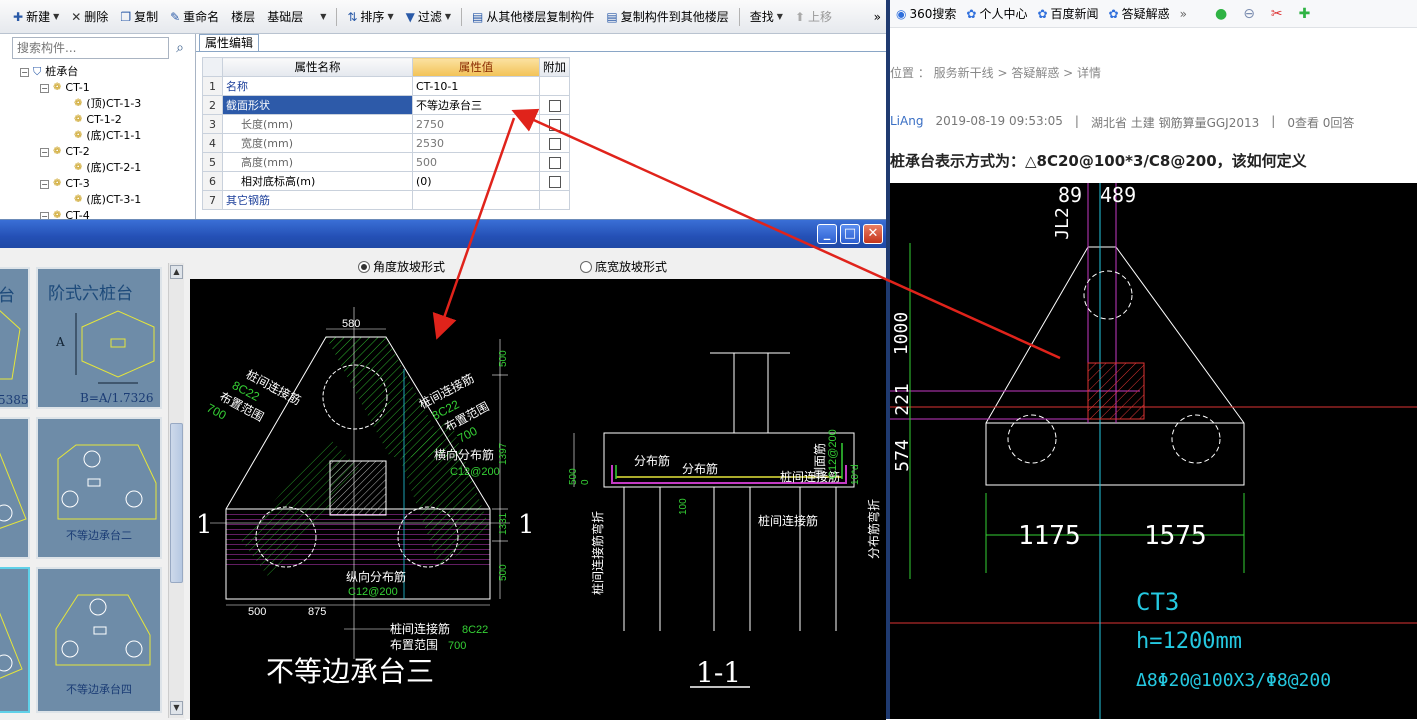 The width and height of the screenshot is (1417, 720). Describe the element at coordinates (176, 272) in the screenshot. I see `scroll-up-icon: ▲` at that location.